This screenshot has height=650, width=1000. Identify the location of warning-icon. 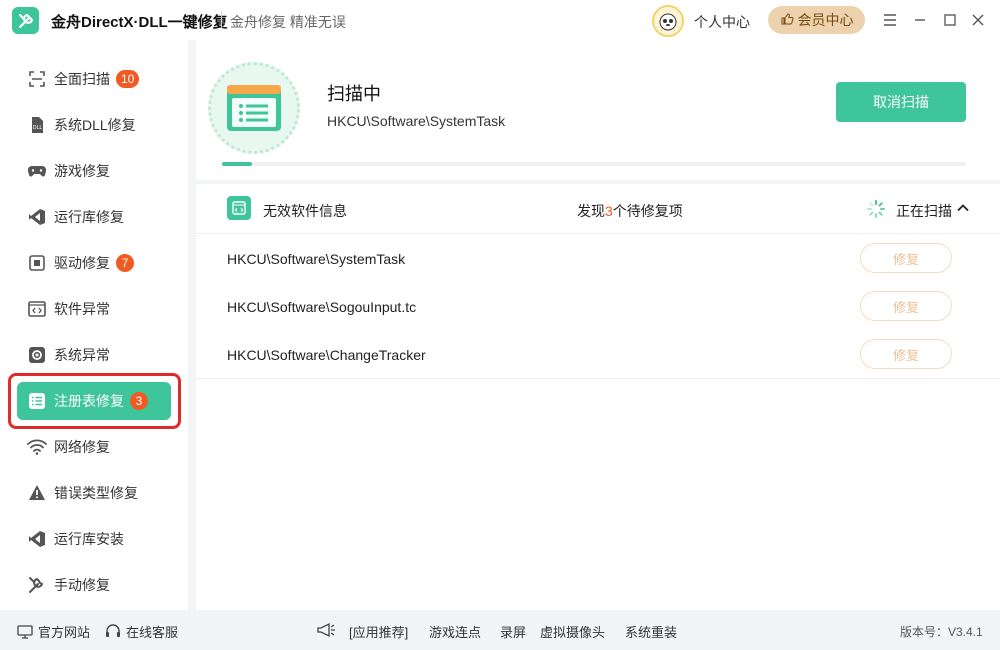
(37, 493).